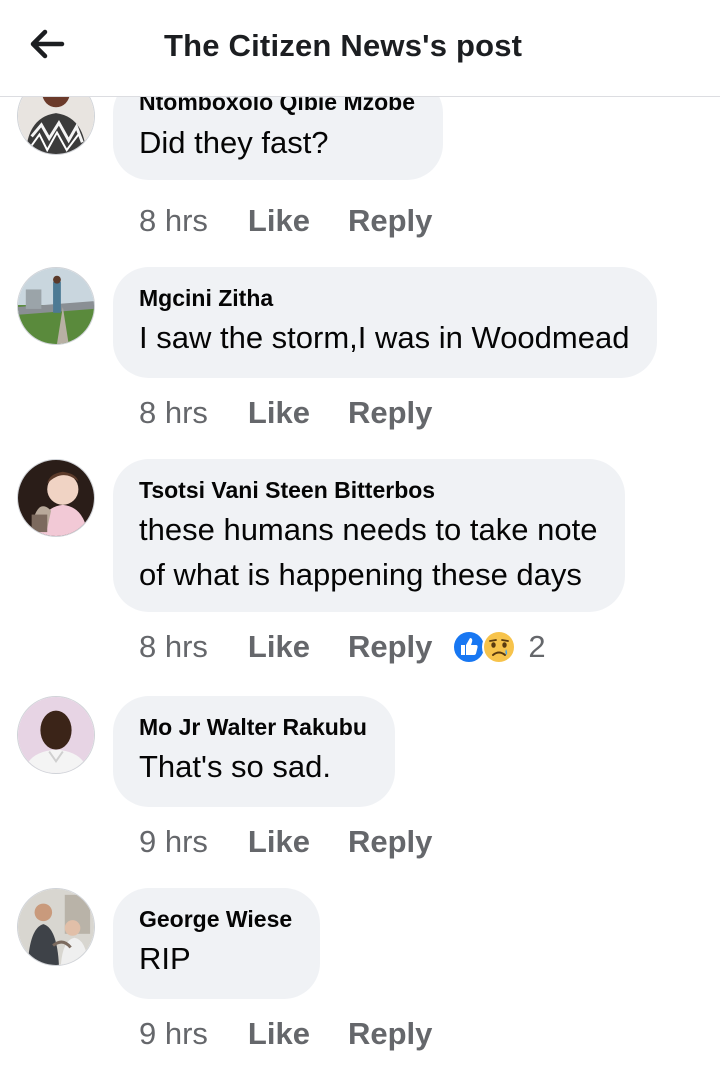 The height and width of the screenshot is (1073, 720). Describe the element at coordinates (360, 574) in the screenshot. I see `comment-text: of what is happening these days` at that location.